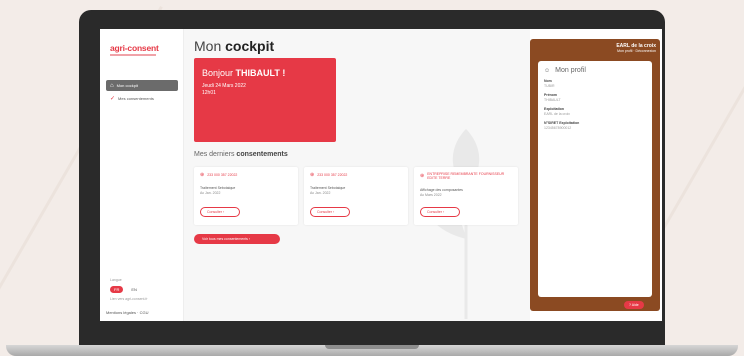 This screenshot has width=744, height=356. I want to click on nav-item-cockpit: ⌂ Mon cockpit, so click(142, 85).